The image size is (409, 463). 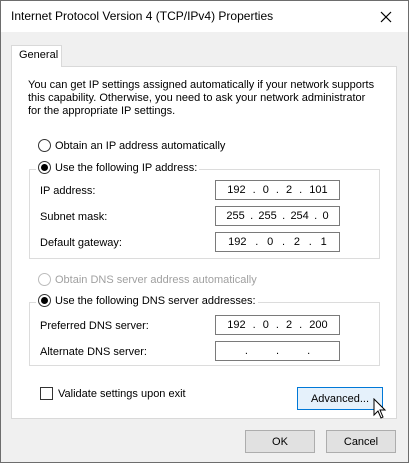 I want to click on ip-octet-1: 192, so click(x=236, y=190).